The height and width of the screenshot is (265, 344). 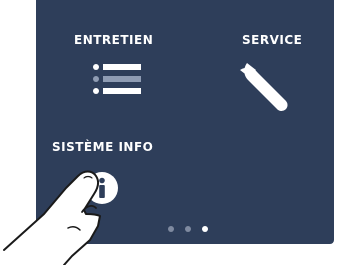 What do you see at coordinates (102, 188) in the screenshot?
I see `info-icon` at bounding box center [102, 188].